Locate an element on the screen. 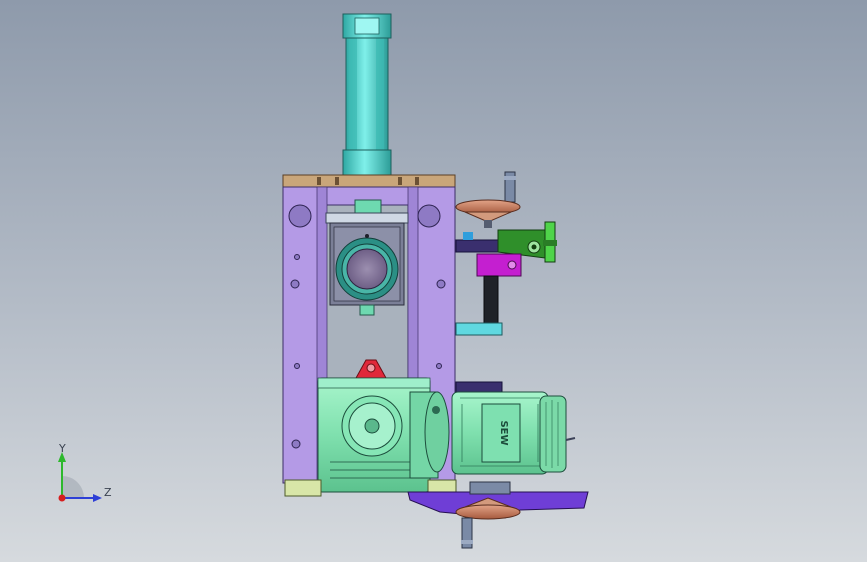 The height and width of the screenshot is (562, 867). upper-handwheel is located at coordinates (488, 199).